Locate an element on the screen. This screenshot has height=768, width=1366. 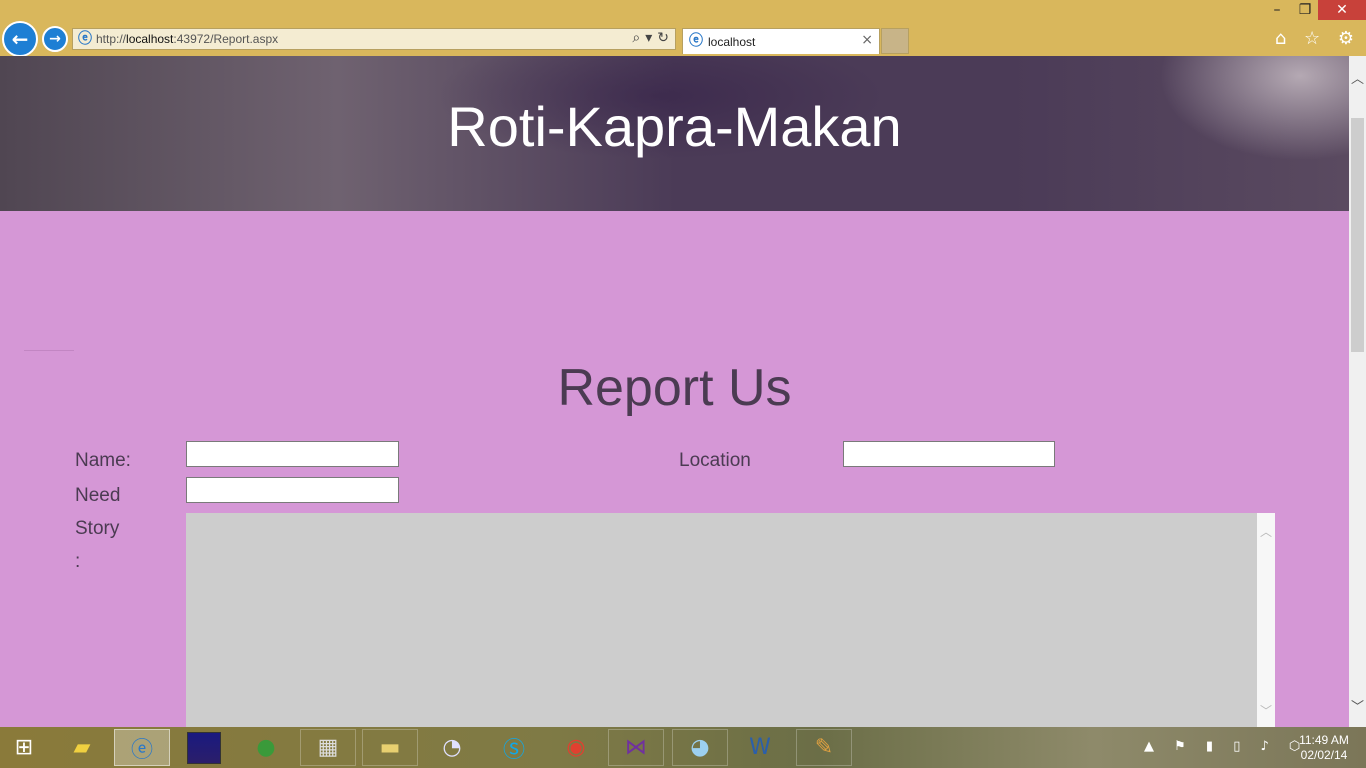
page-title: Report Us is located at coordinates (674, 388).